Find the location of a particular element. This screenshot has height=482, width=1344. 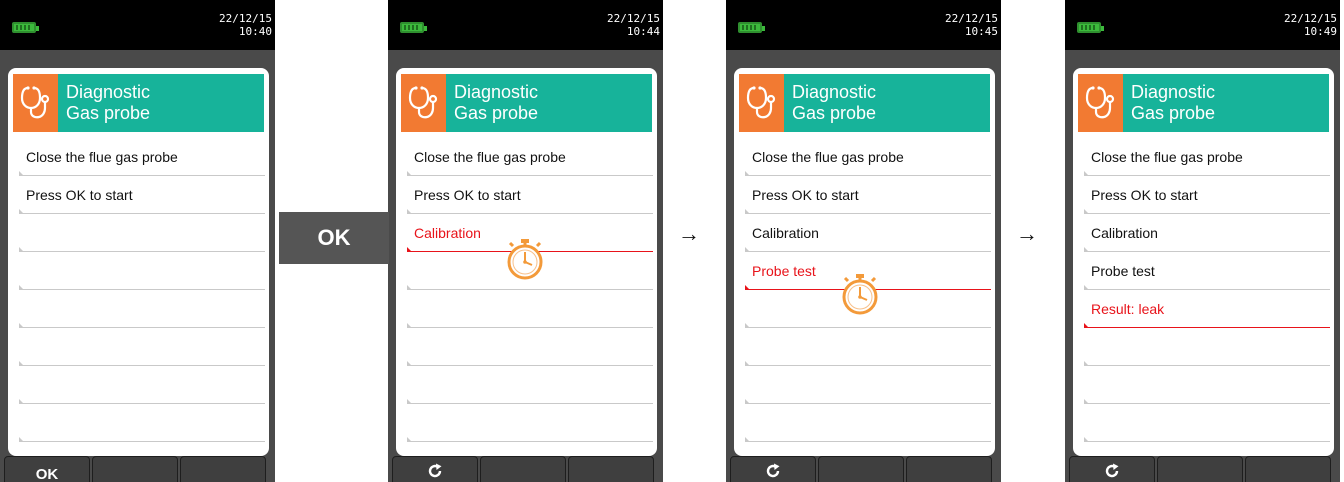

softkey-bar: OK is located at coordinates (137, 469).